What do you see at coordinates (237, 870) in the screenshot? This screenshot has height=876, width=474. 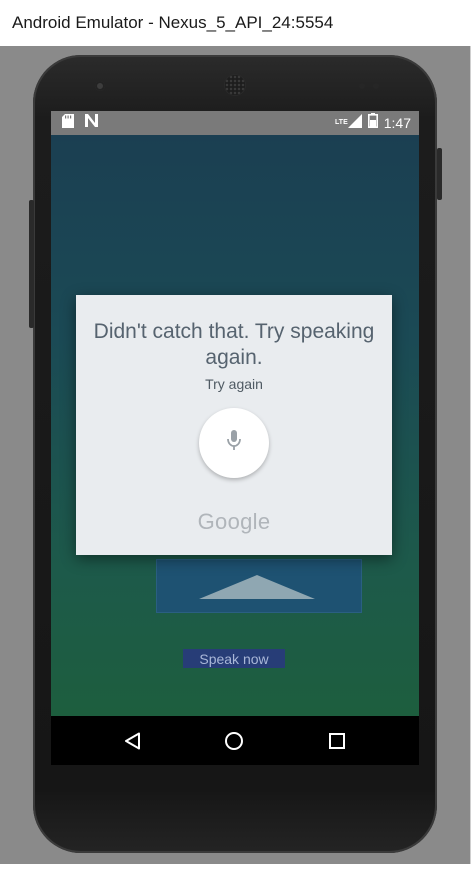 I see `window-bottom-edge` at bounding box center [237, 870].